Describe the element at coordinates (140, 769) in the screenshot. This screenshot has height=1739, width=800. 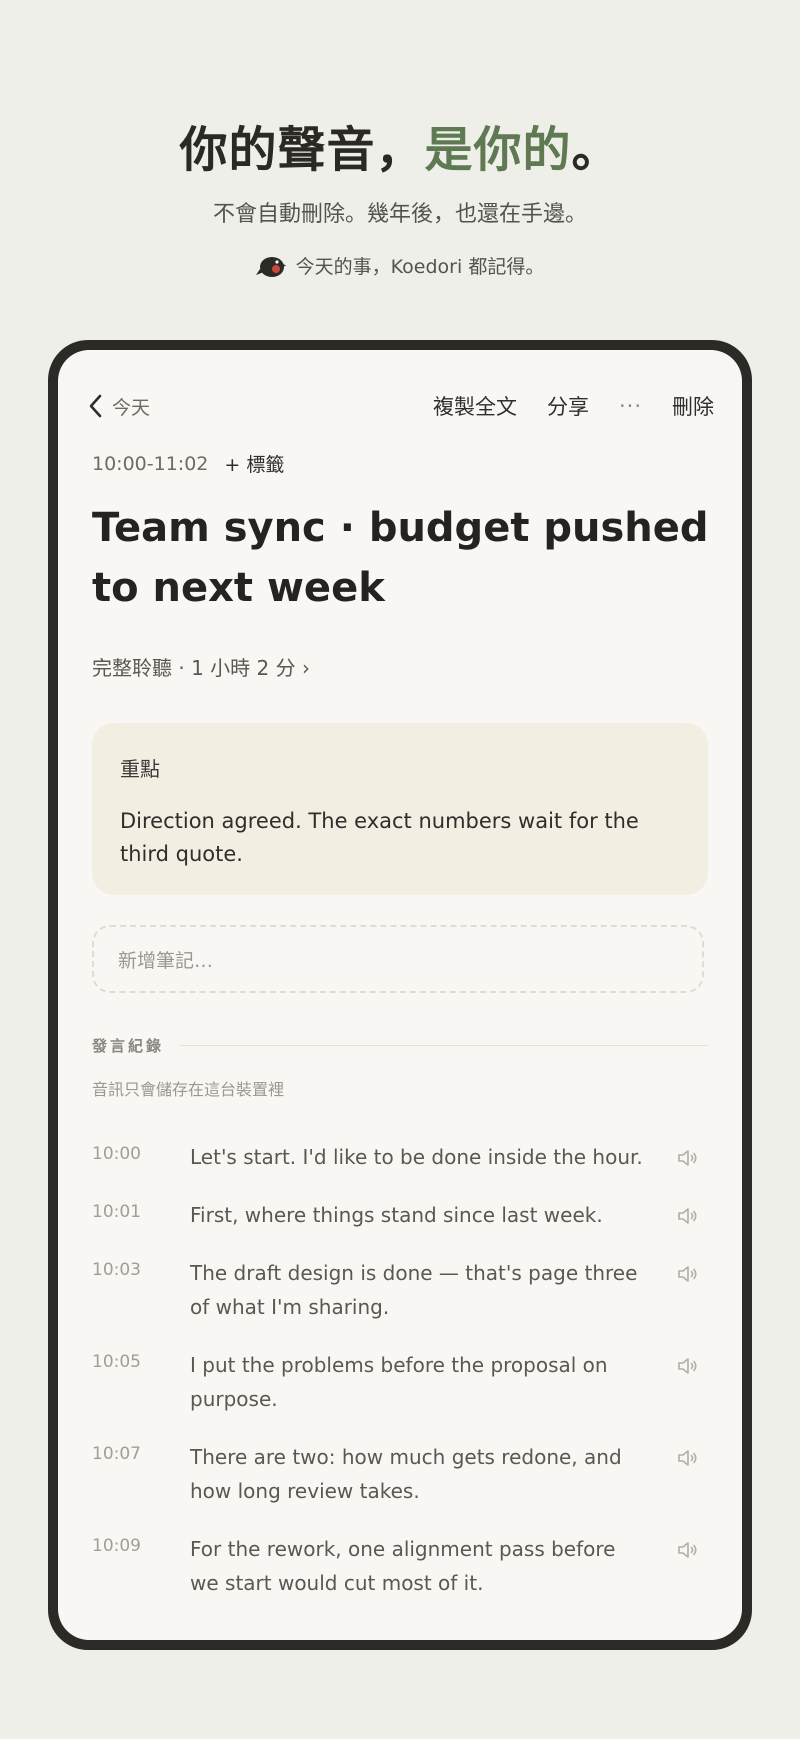
I see `highlight-label: 重點` at that location.